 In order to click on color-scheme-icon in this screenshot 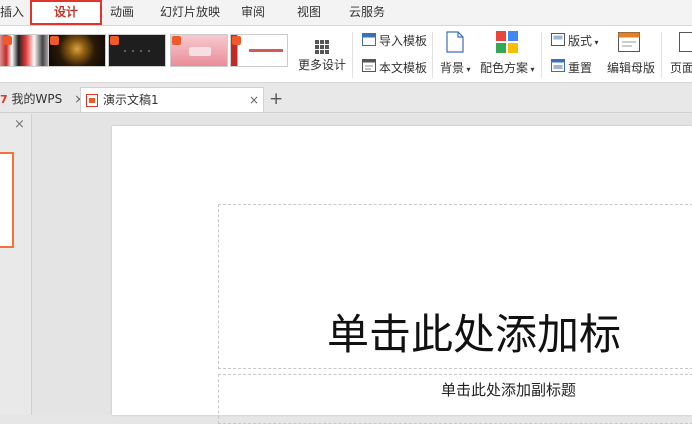, I will do `click(507, 42)`.